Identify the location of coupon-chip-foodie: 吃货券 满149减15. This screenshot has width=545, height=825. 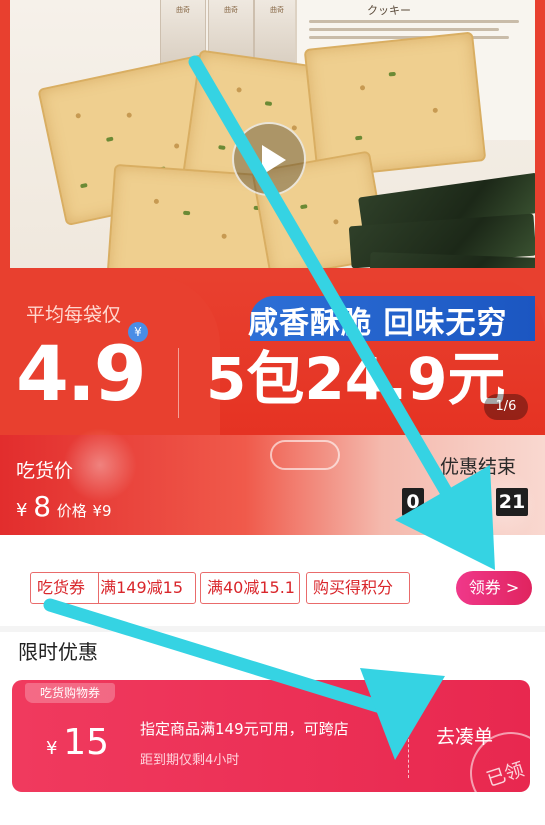
(113, 588).